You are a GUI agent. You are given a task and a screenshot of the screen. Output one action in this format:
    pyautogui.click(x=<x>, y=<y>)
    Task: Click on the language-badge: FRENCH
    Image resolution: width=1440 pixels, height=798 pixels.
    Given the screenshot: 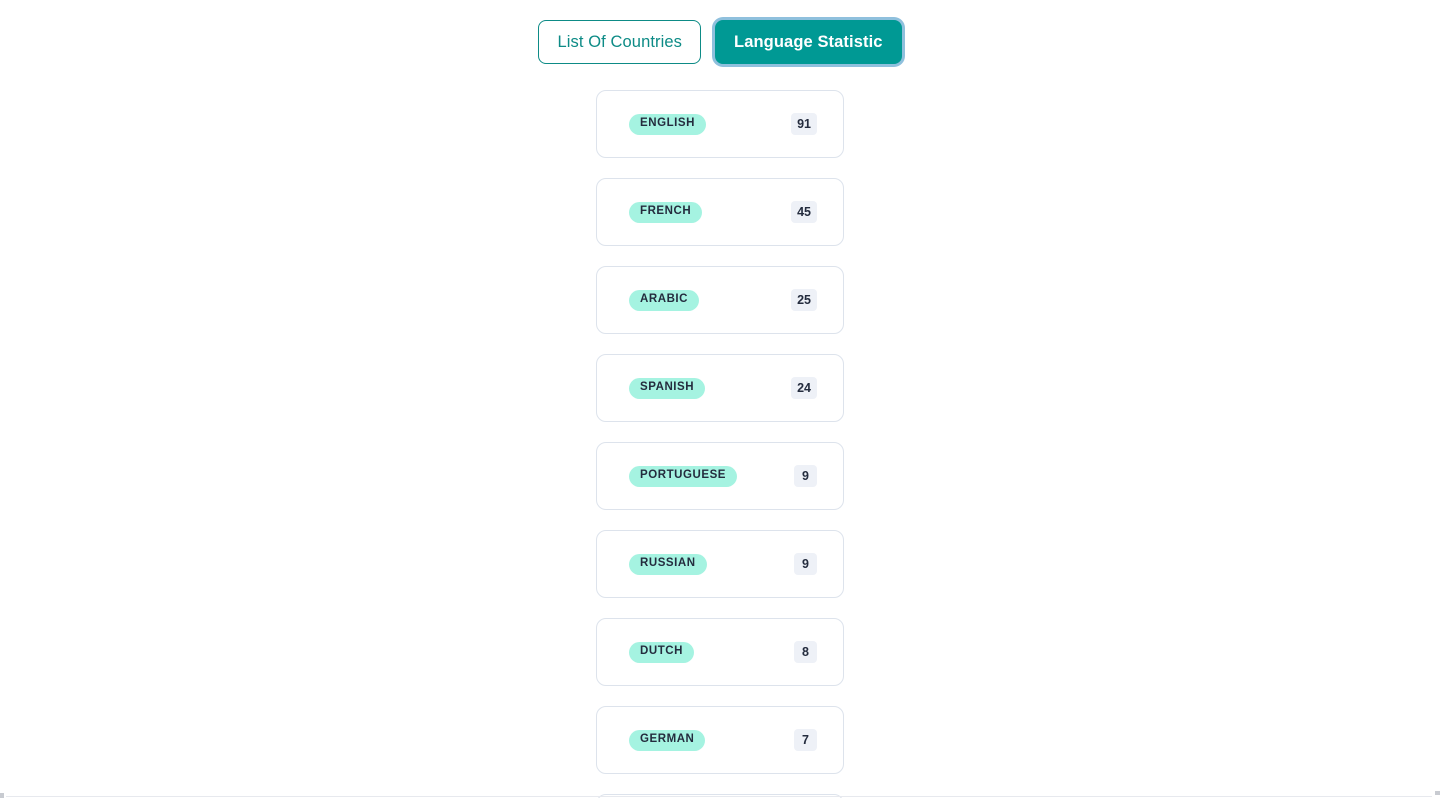 What is the action you would take?
    pyautogui.click(x=666, y=212)
    